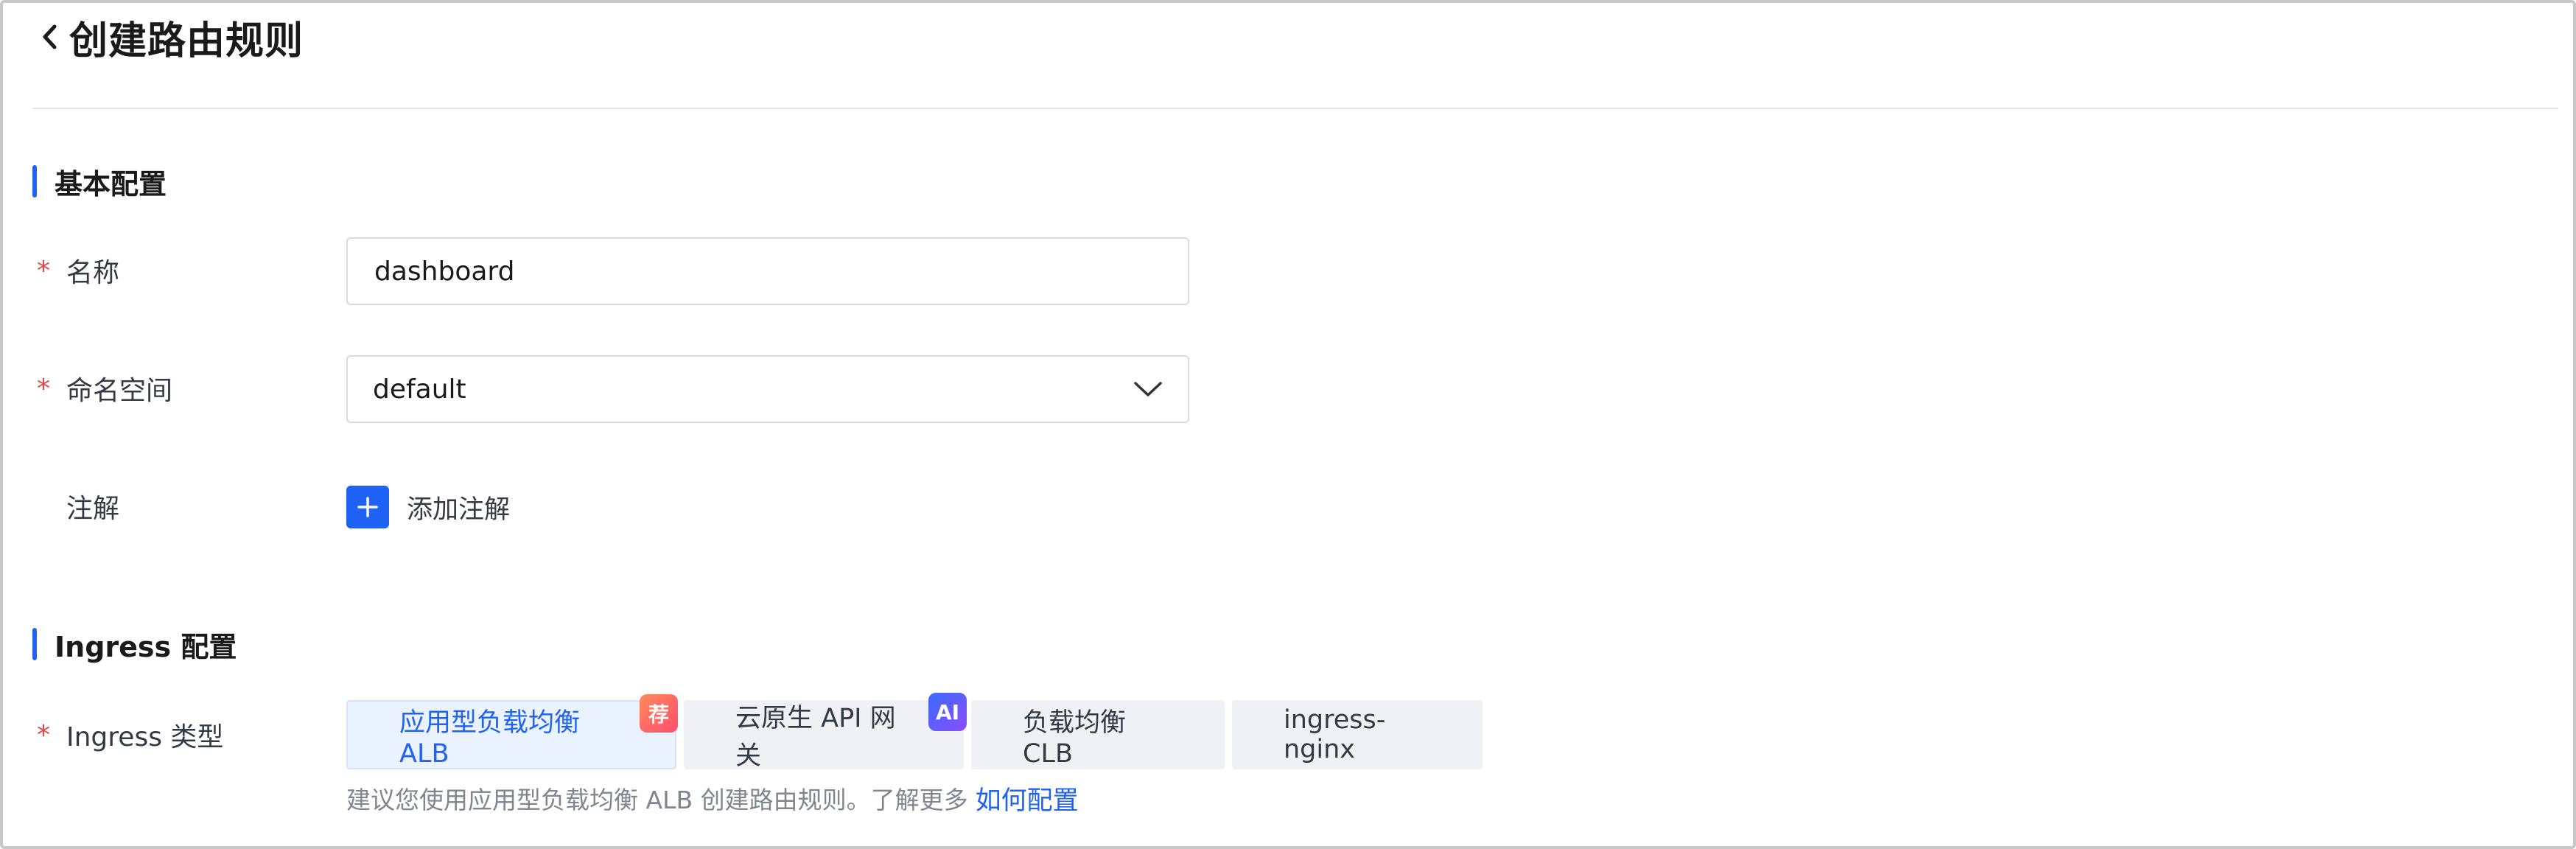 Image resolution: width=2576 pixels, height=849 pixels. I want to click on ingress-type-hint: 建议您使用应用型负载均衡 ALB 创建路由规则。了解更多 如何配置, so click(712, 798).